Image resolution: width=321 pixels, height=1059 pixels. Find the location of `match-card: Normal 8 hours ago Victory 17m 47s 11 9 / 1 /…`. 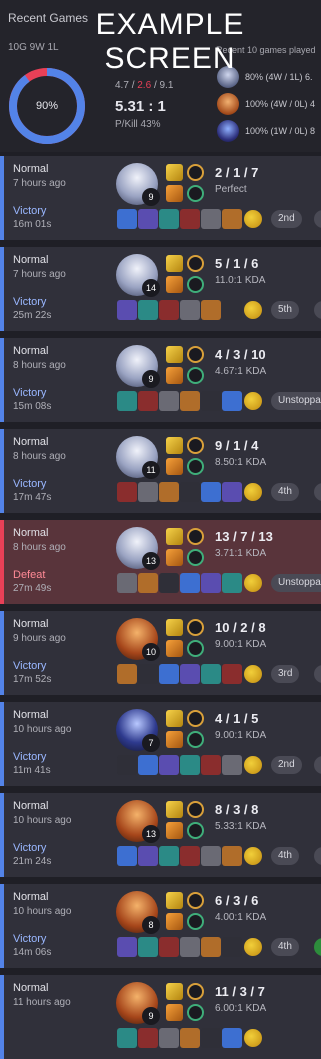

match-card: Normal 8 hours ago Victory 17m 47s 11 9 / 1 /… is located at coordinates (160, 471).